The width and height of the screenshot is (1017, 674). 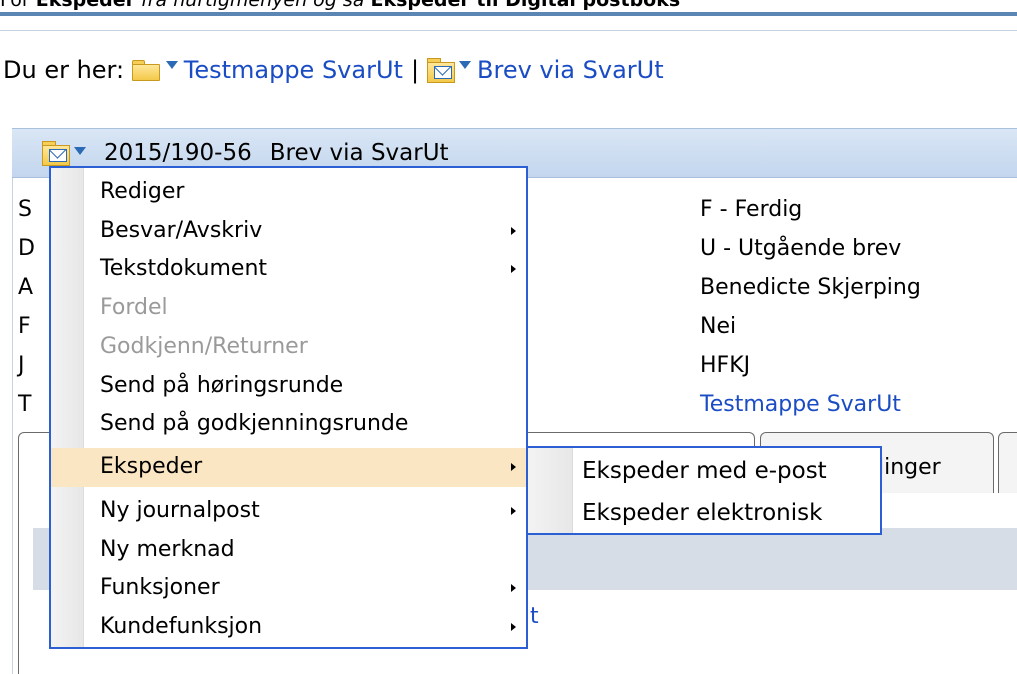 I want to click on menu-item-funksjoner: Funksjoner, so click(x=304, y=588).